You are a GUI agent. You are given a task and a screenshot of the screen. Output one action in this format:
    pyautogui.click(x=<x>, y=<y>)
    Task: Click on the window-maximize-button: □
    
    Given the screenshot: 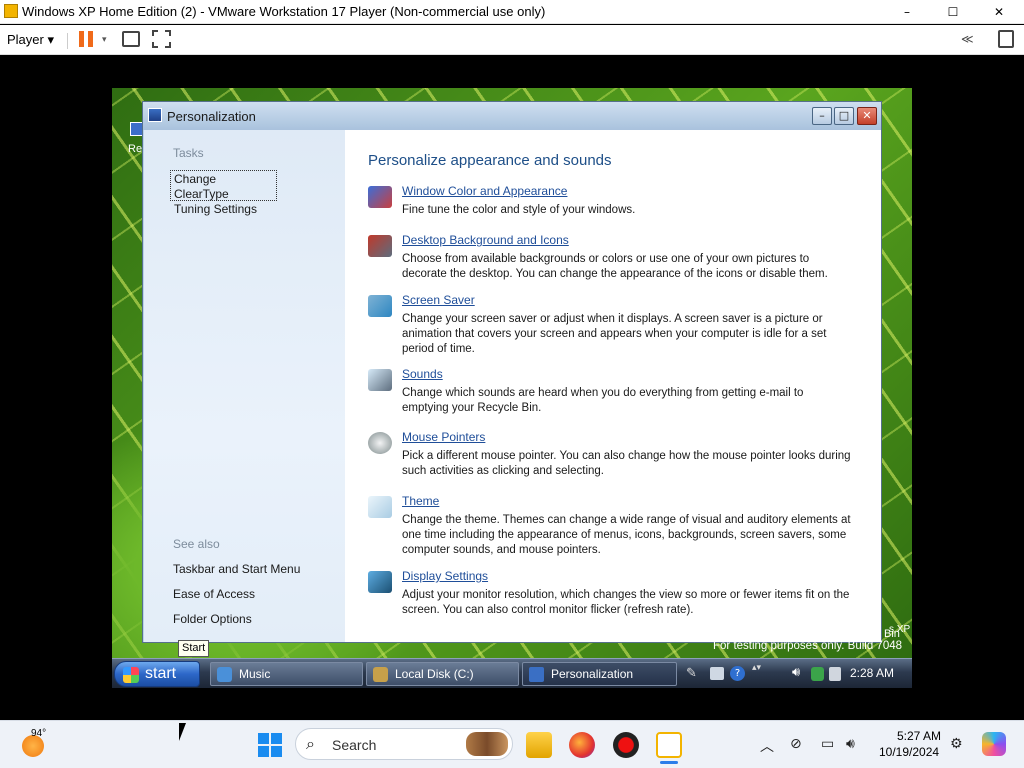 What is the action you would take?
    pyautogui.click(x=844, y=116)
    